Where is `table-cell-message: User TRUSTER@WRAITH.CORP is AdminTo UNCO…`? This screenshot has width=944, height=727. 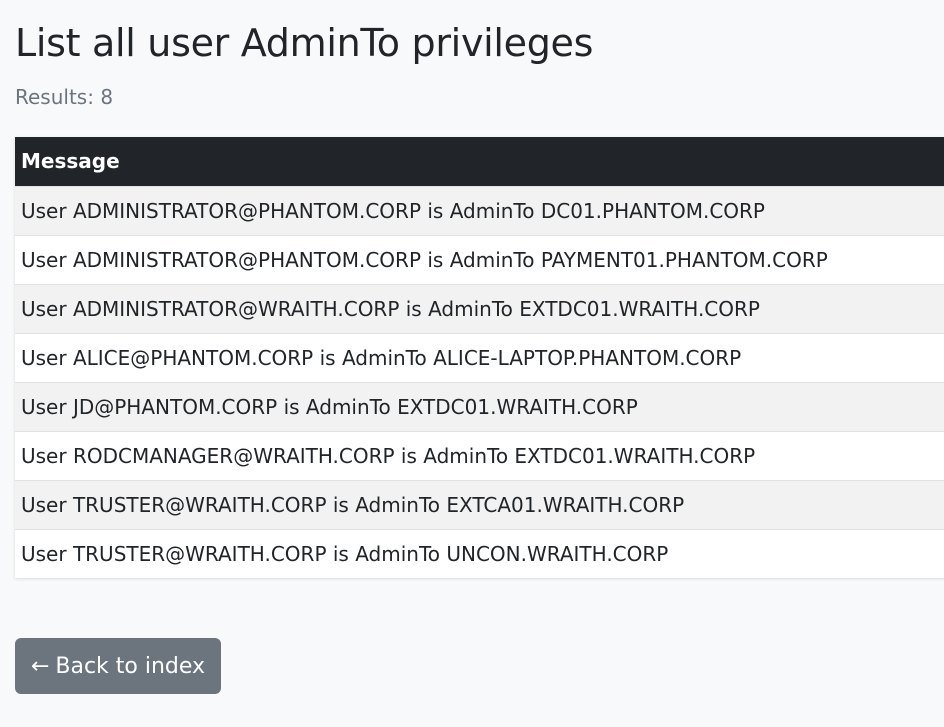 table-cell-message: User TRUSTER@WRAITH.CORP is AdminTo UNCO… is located at coordinates (479, 553).